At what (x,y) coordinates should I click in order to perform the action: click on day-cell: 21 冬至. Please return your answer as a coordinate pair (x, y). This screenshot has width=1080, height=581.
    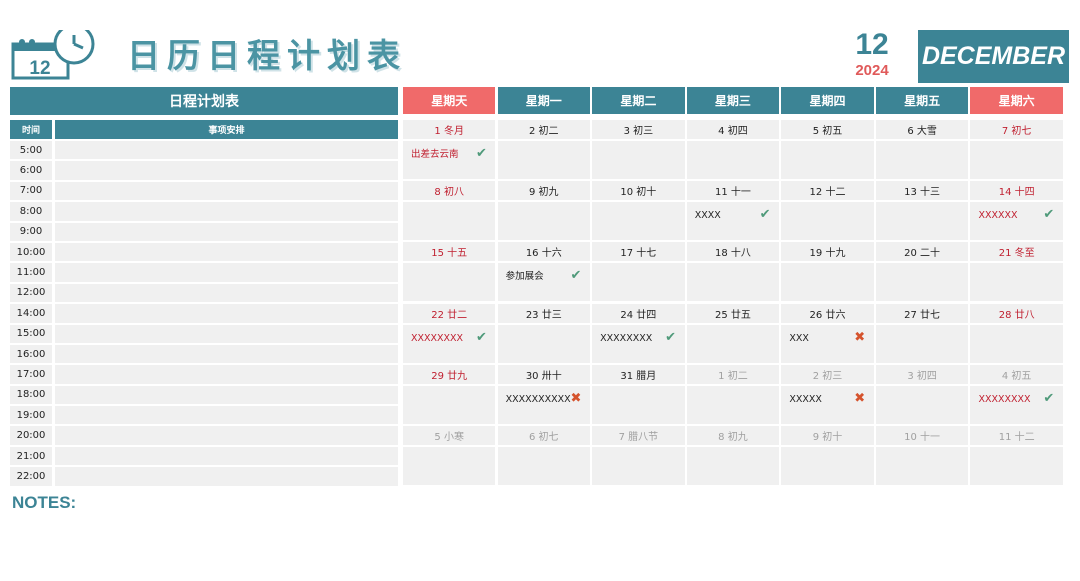
    Looking at the image, I should click on (1016, 272).